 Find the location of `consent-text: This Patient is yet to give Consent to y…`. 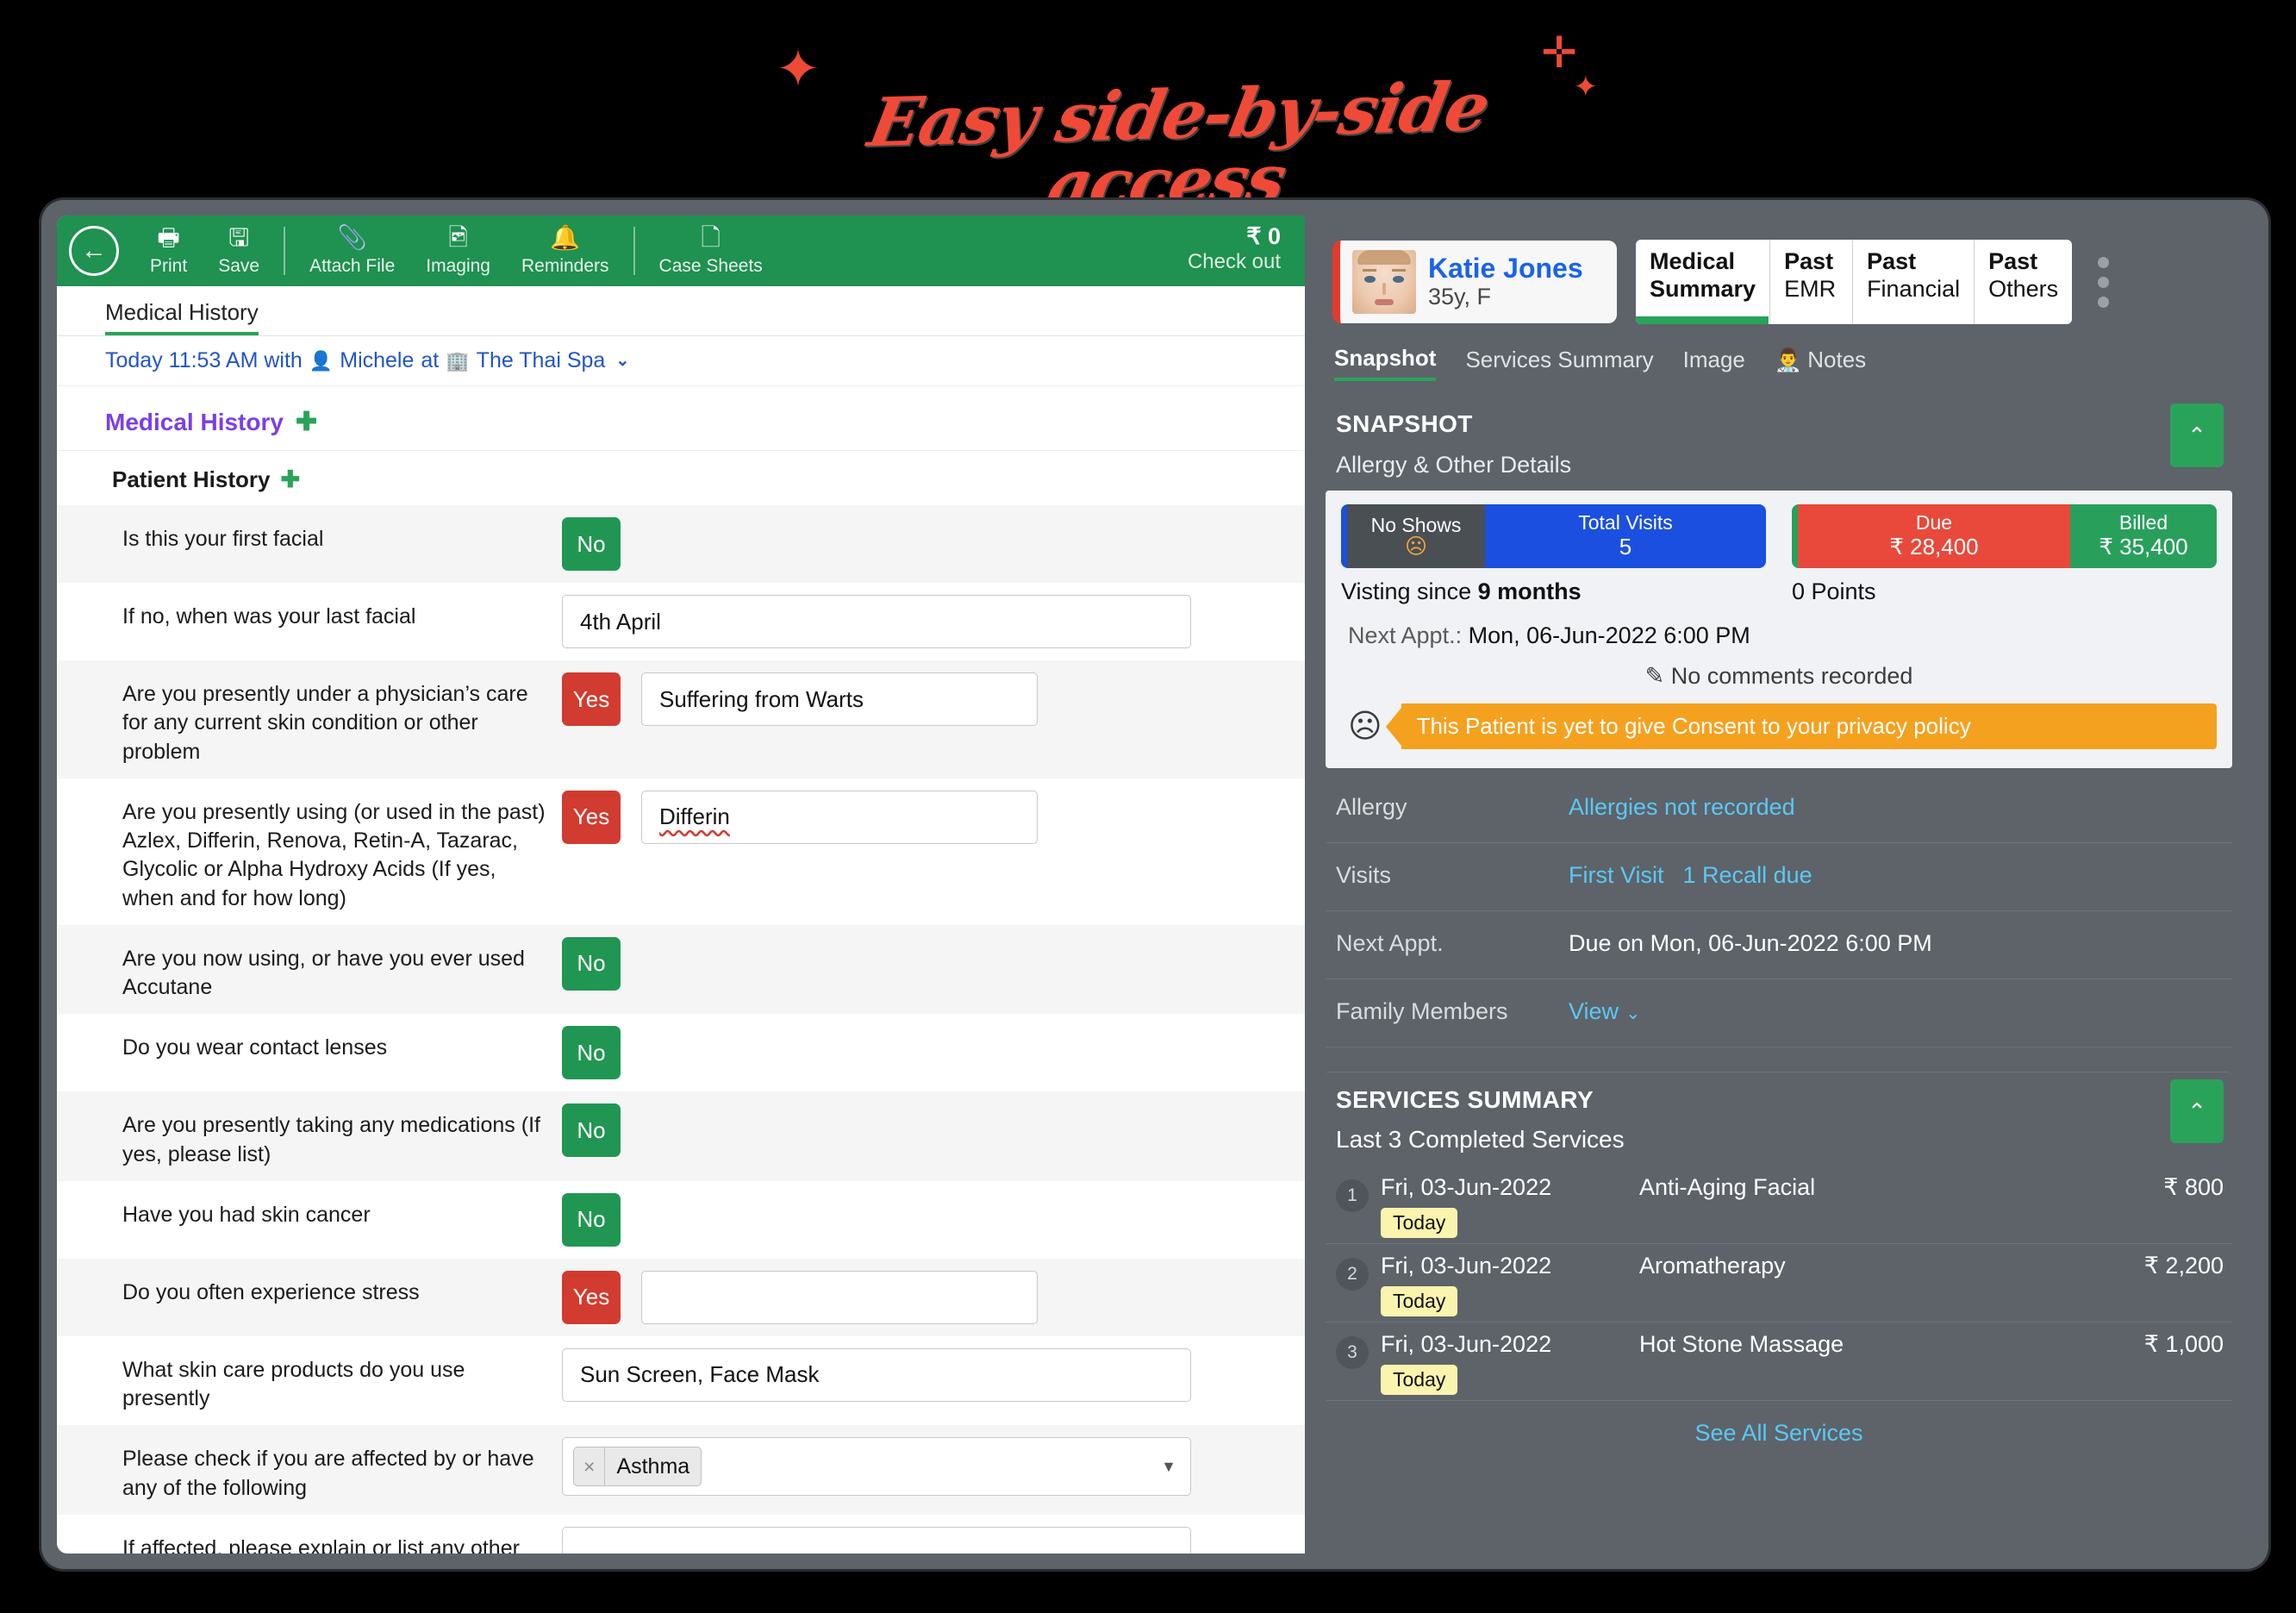

consent-text: This Patient is yet to give Consent to y… is located at coordinates (1809, 726).